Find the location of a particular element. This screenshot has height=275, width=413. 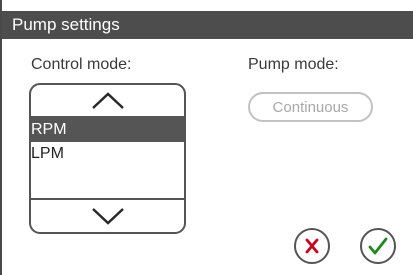

red-x-icon is located at coordinates (312, 246).